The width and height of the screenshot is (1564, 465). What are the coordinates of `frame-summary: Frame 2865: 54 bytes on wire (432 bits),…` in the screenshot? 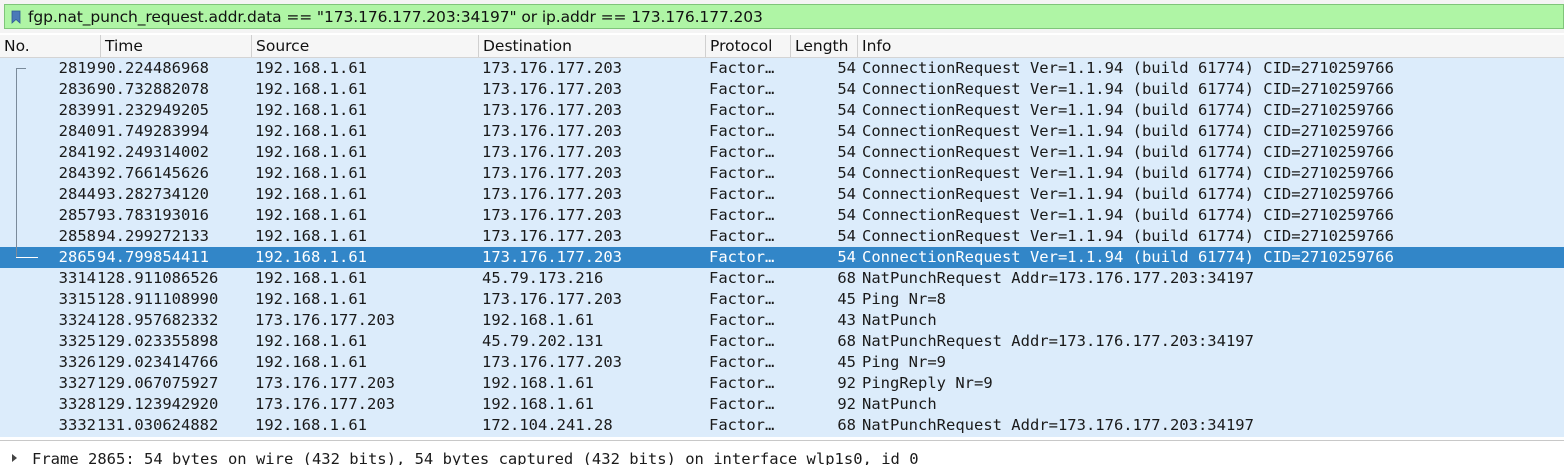 It's located at (475, 457).